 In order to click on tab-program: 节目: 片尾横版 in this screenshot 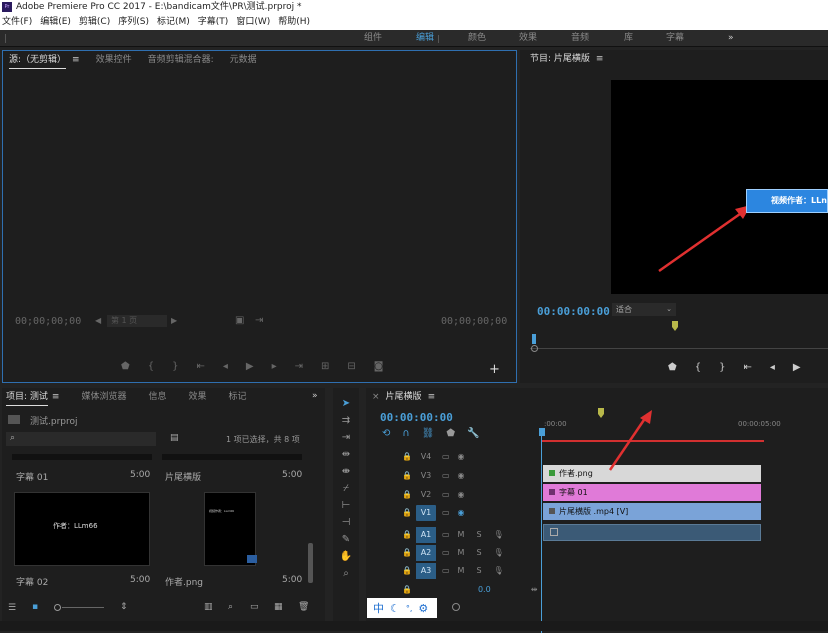, I will do `click(560, 59)`.